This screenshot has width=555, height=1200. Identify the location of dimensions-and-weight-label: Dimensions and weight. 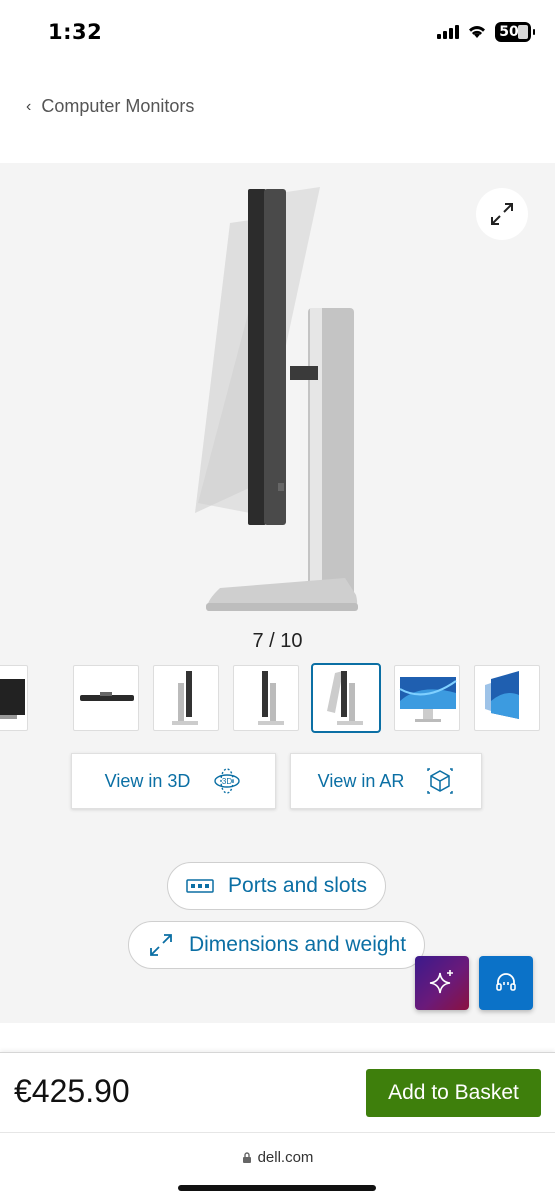
(297, 944).